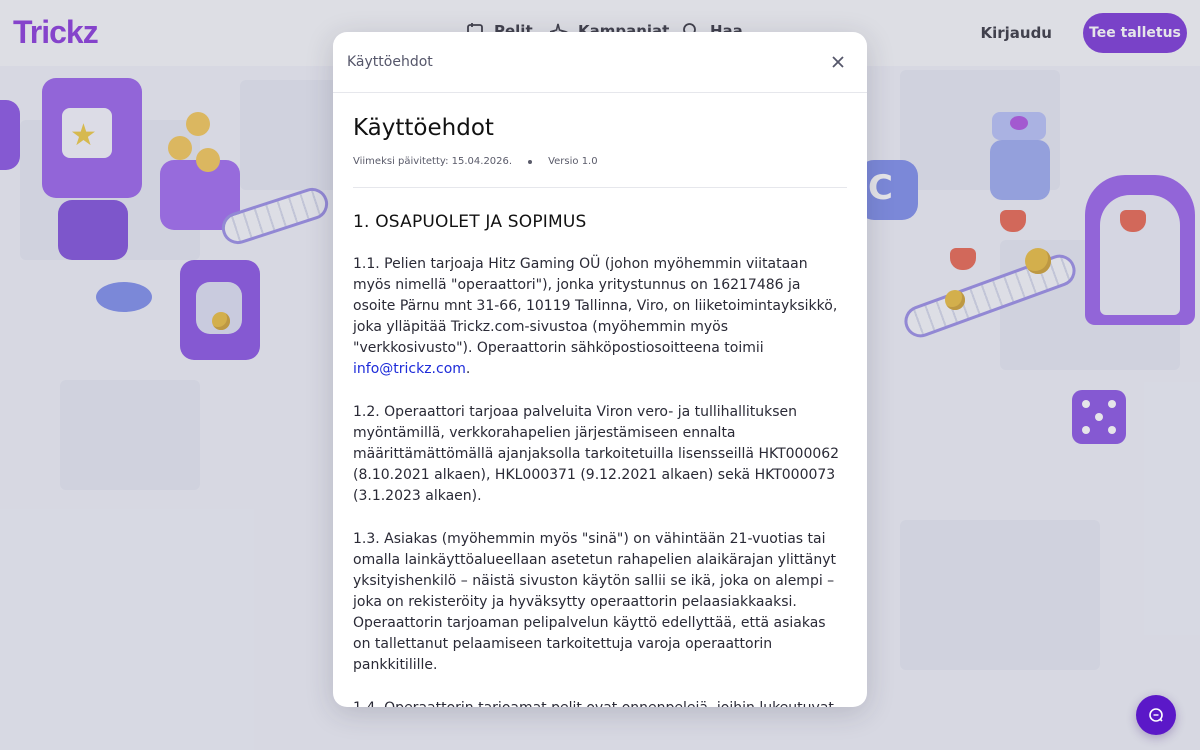  Describe the element at coordinates (409, 369) in the screenshot. I see `email-link: info@trickz.com` at that location.